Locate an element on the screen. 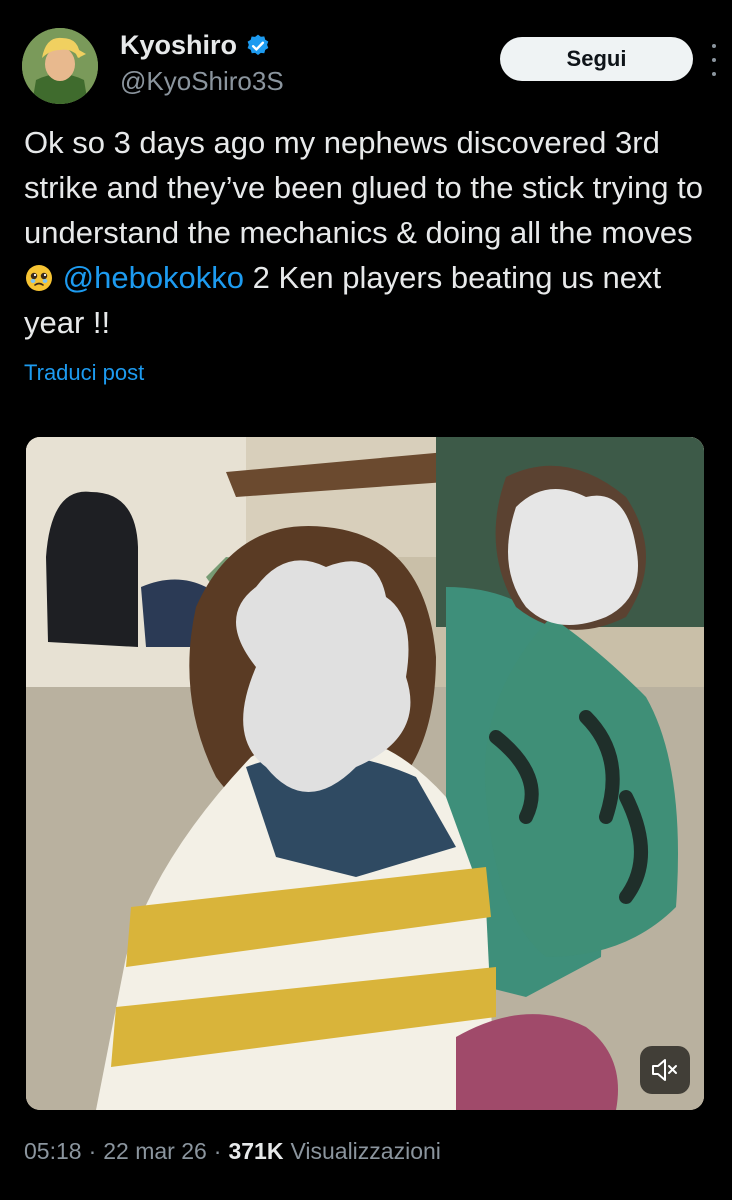  teary-face-emoji is located at coordinates (39, 275).